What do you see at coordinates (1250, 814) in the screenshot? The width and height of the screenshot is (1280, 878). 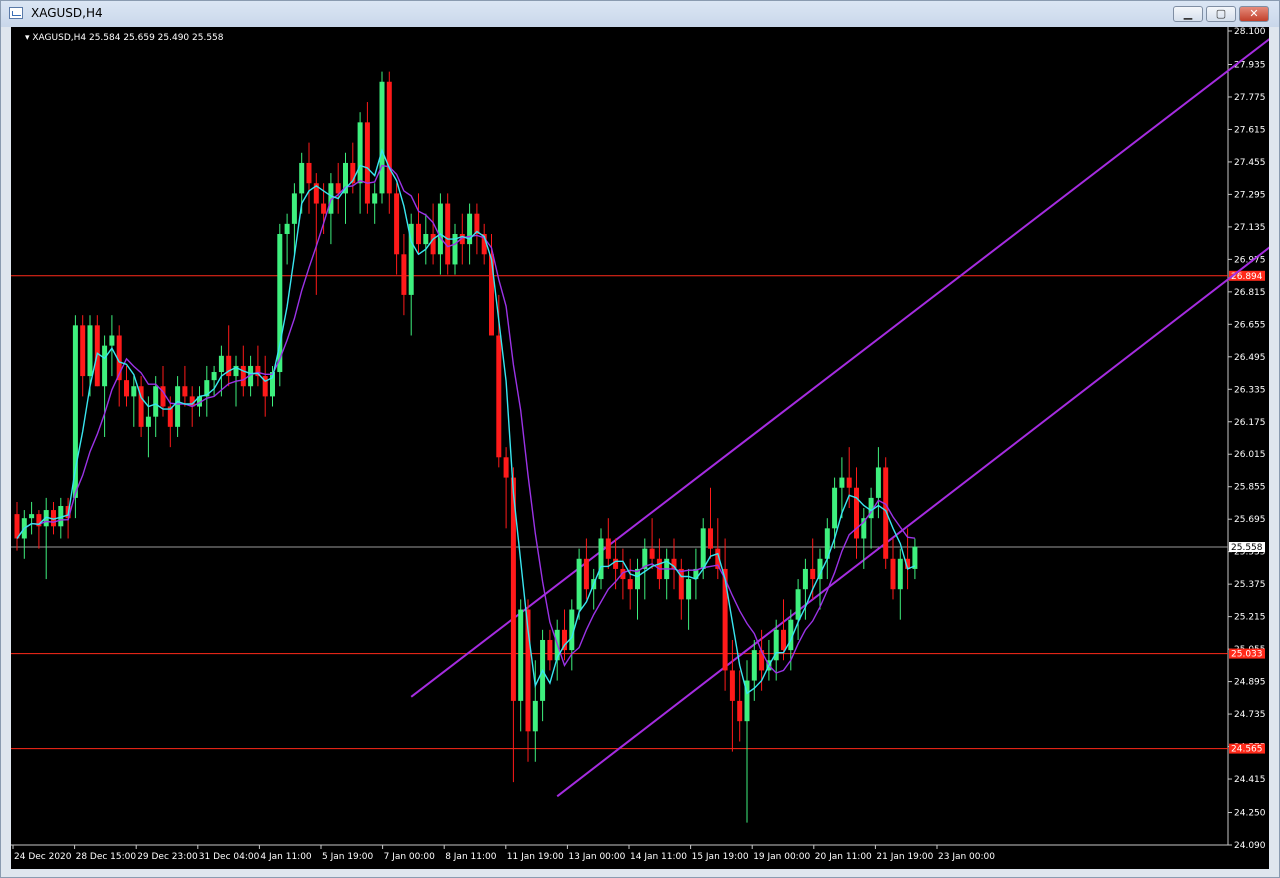 I see `y-tick-label: 24.250` at bounding box center [1250, 814].